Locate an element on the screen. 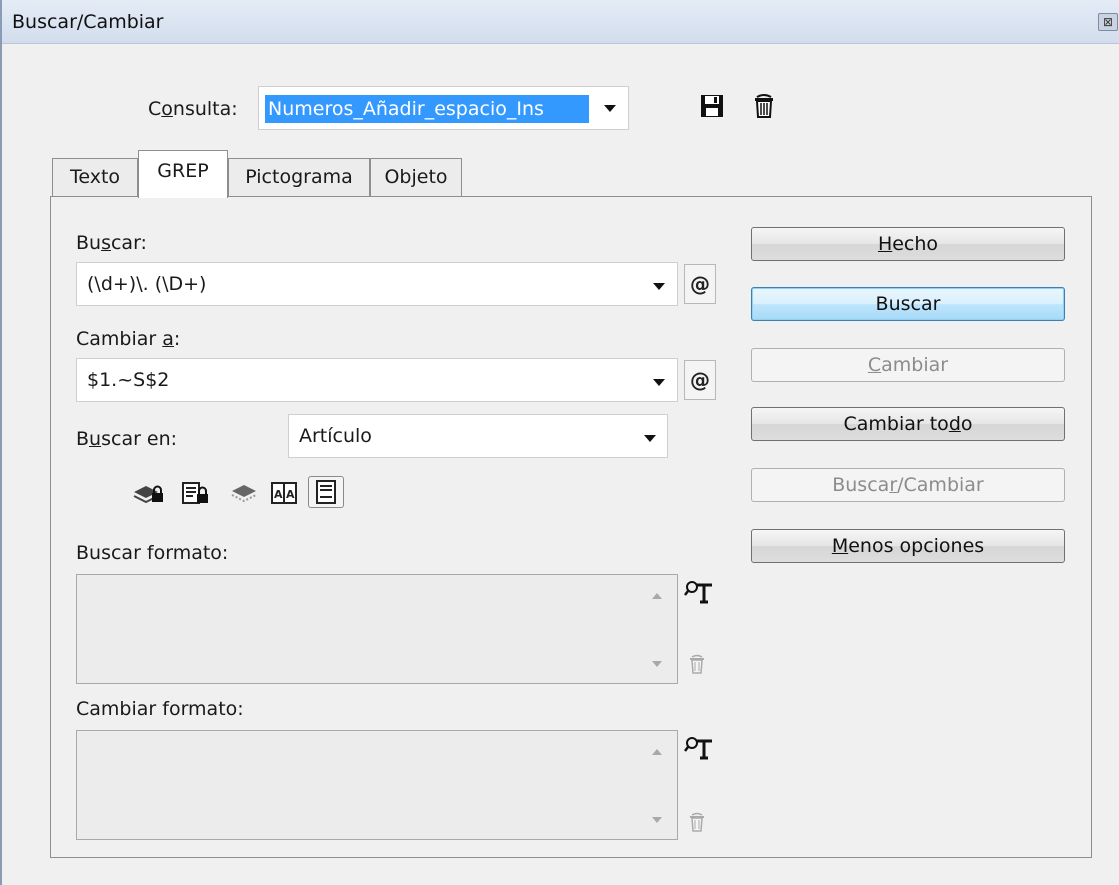 Image resolution: width=1119 pixels, height=885 pixels. change-special-characters-button: @ is located at coordinates (700, 380).